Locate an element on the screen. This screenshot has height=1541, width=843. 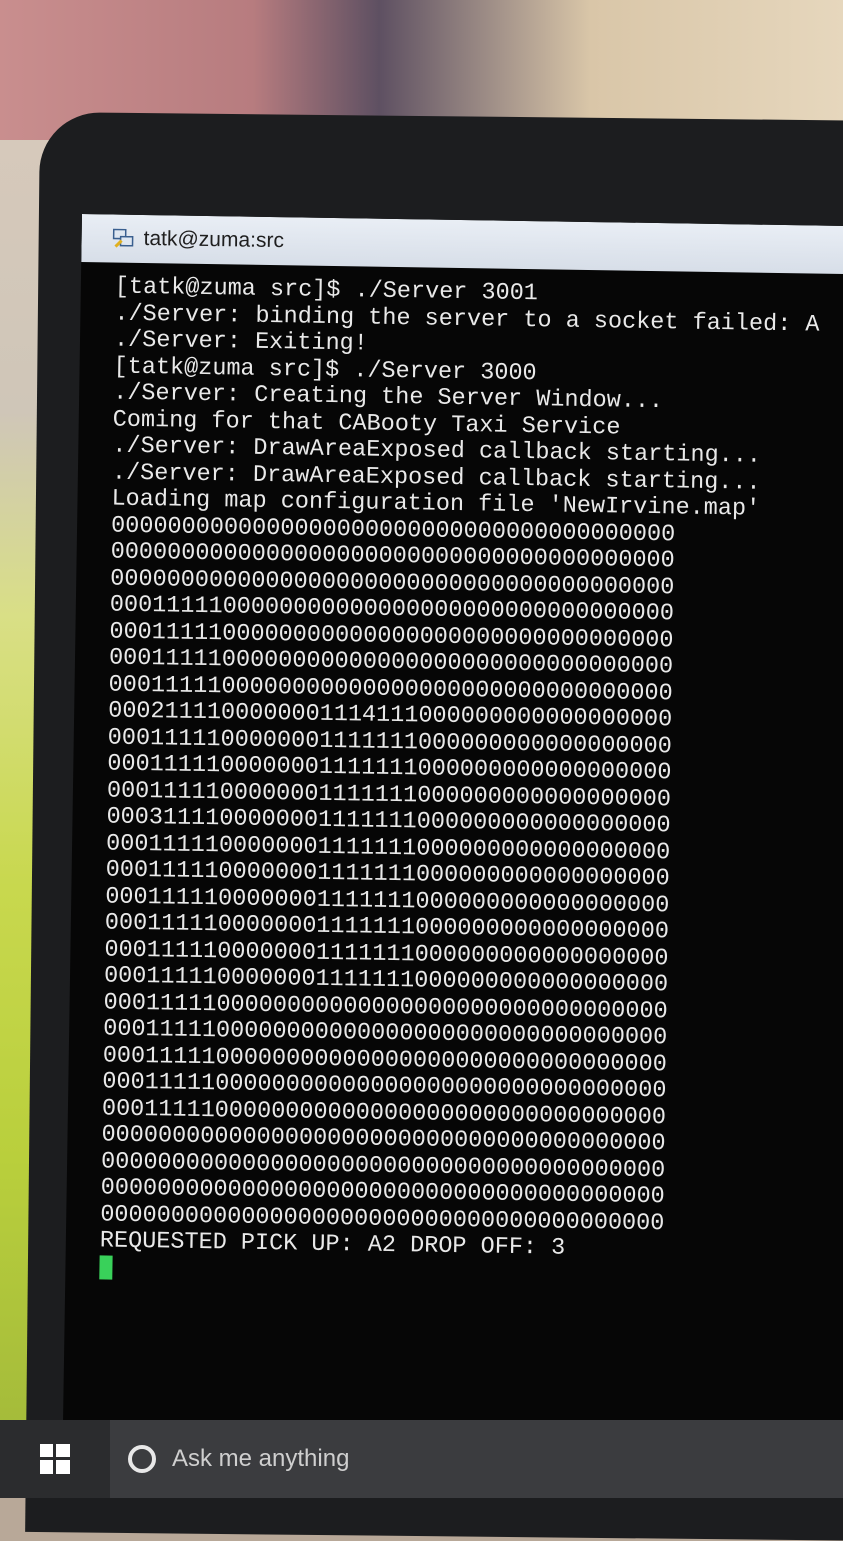
cortana-icon is located at coordinates (142, 1459).